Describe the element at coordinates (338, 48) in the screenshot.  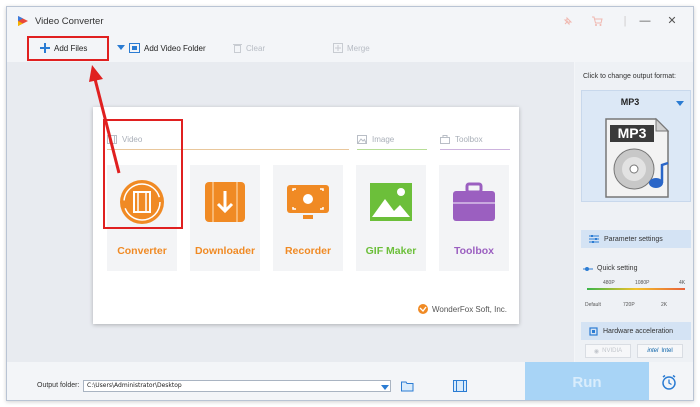
I see `merge-icon` at that location.